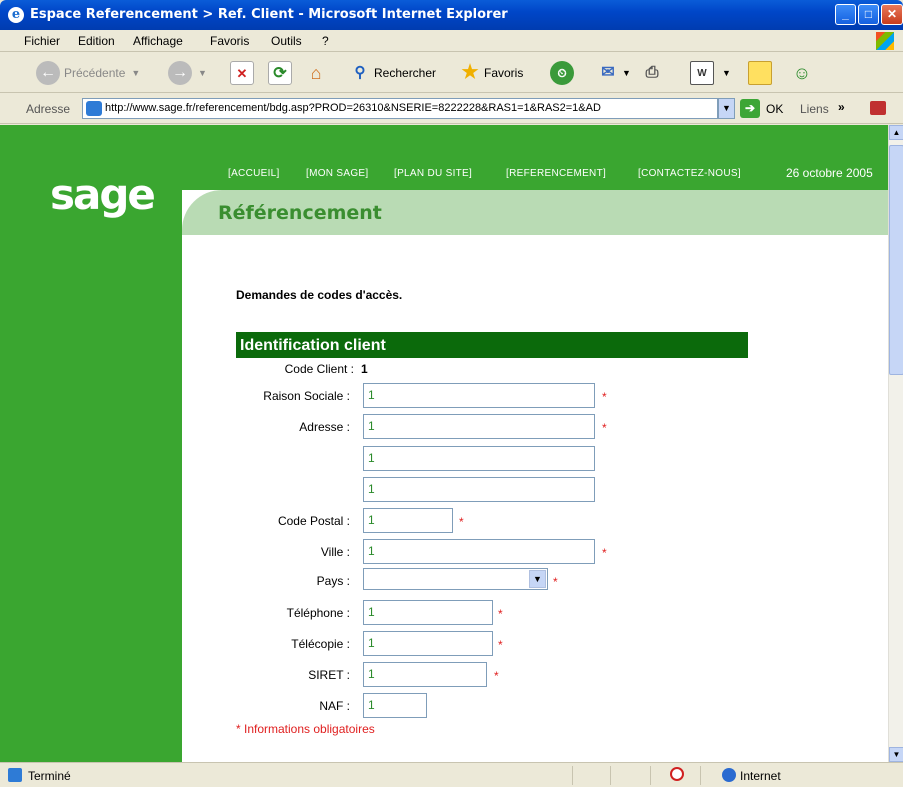 Image resolution: width=903 pixels, height=787 pixels. Describe the element at coordinates (895, 443) in the screenshot. I see `vertical-scrollbar: ▲ ▼` at that location.